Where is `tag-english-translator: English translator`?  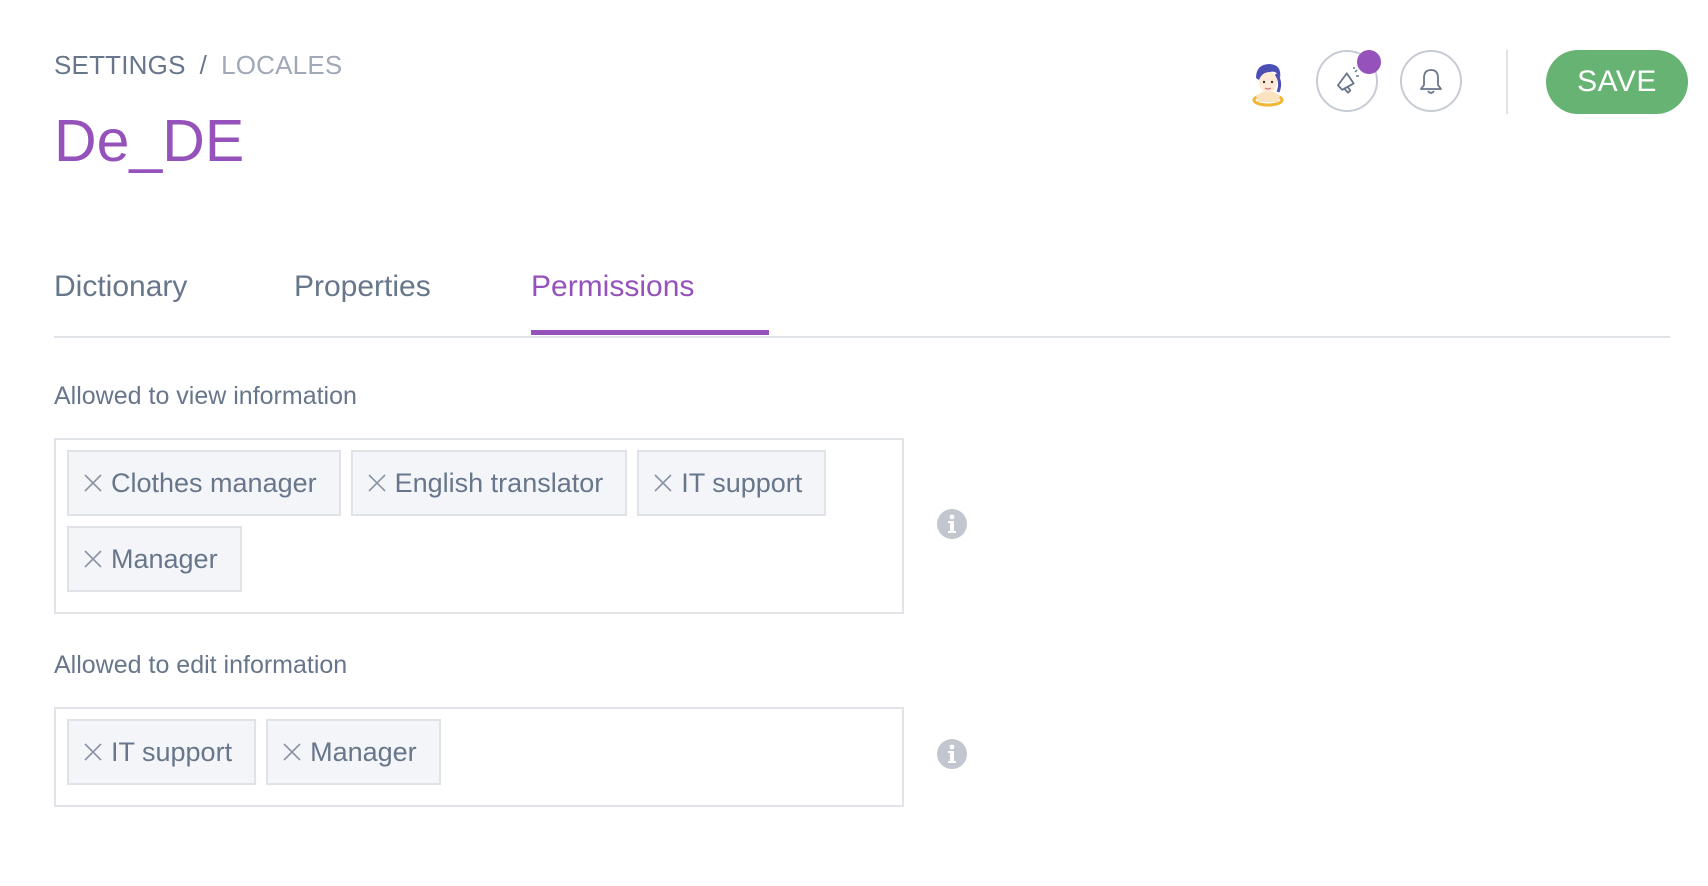 tag-english-translator: English translator is located at coordinates (489, 483).